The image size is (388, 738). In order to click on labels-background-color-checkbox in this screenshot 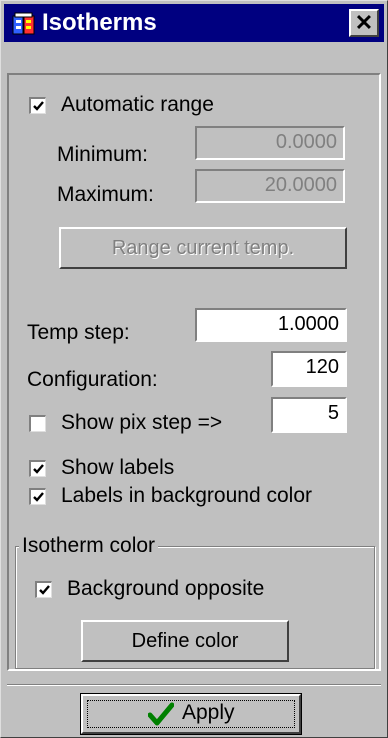, I will do `click(37, 496)`.